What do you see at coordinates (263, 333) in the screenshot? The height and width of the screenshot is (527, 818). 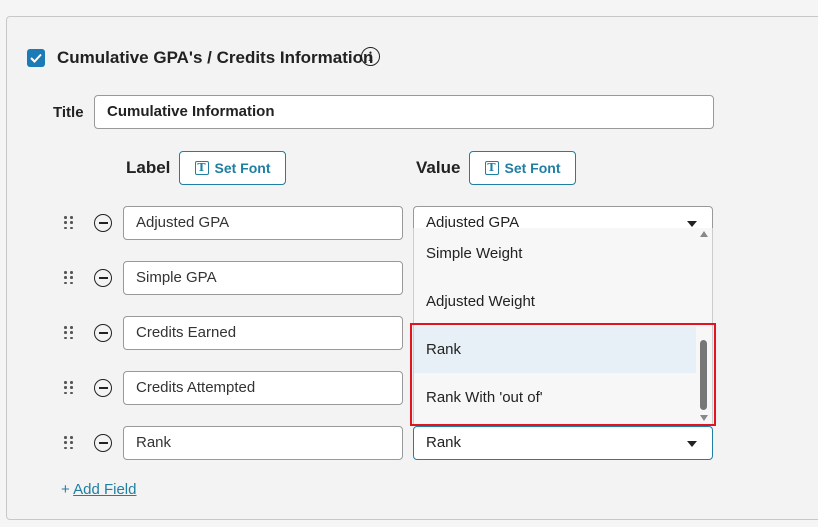 I see `row-label-input: Credits Earned` at bounding box center [263, 333].